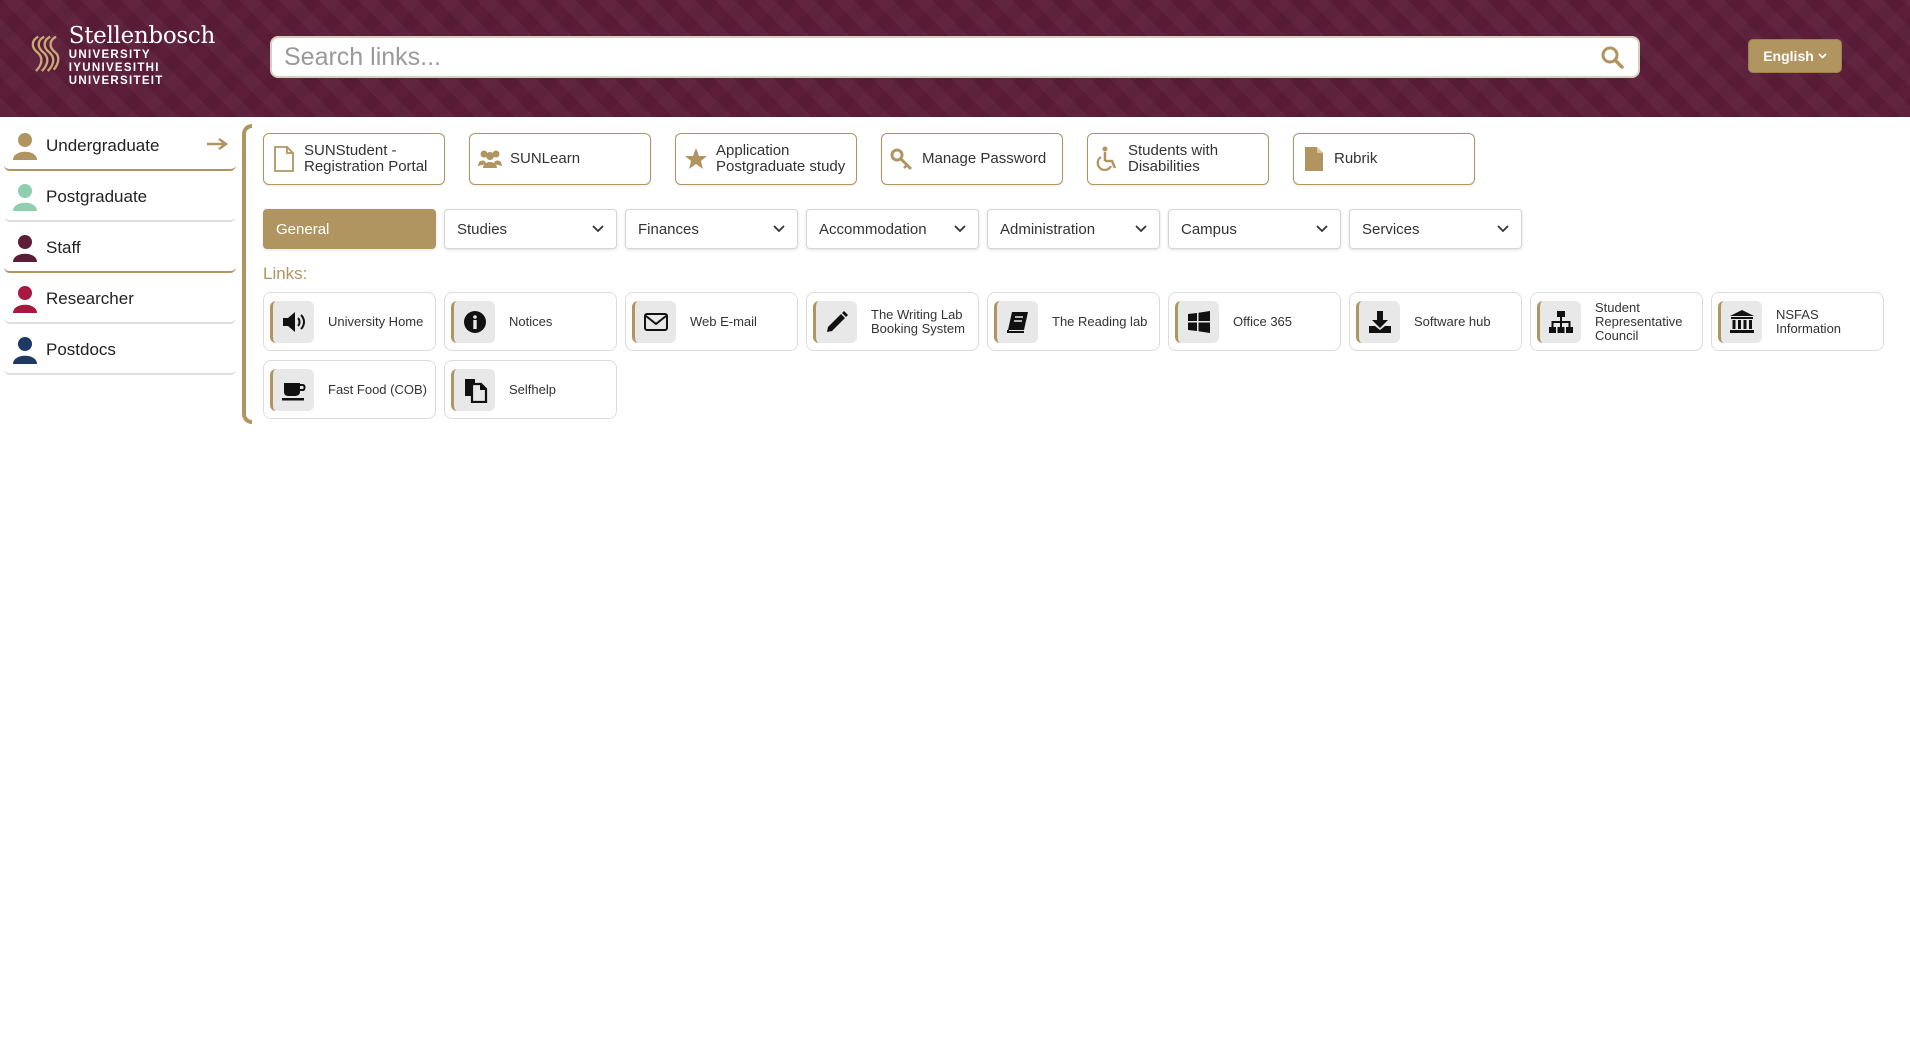 The image size is (1910, 1061). I want to click on link-selfhelp: Selfhelp, so click(530, 389).